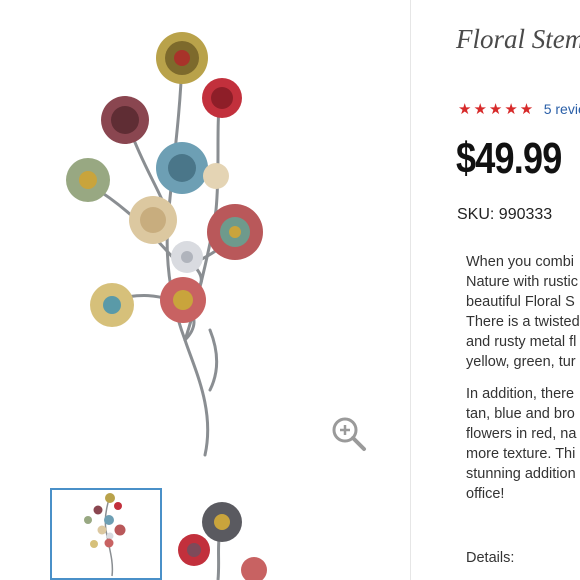 The height and width of the screenshot is (580, 580). Describe the element at coordinates (183, 300) in the screenshot. I see `flower-pink` at that location.